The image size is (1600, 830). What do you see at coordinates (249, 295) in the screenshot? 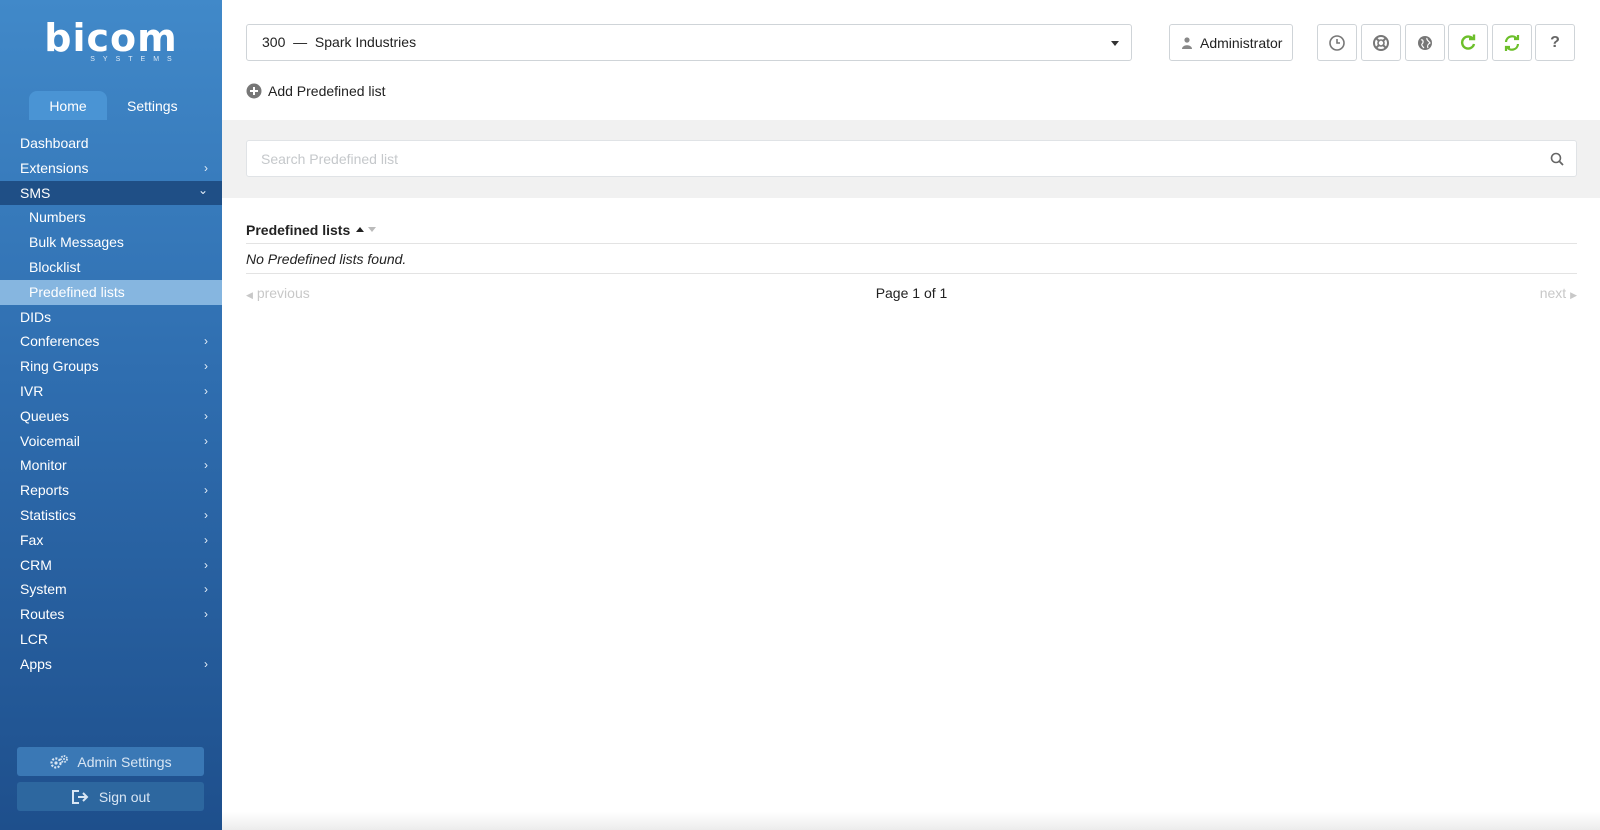
I see `caret-left-icon: ◀` at bounding box center [249, 295].